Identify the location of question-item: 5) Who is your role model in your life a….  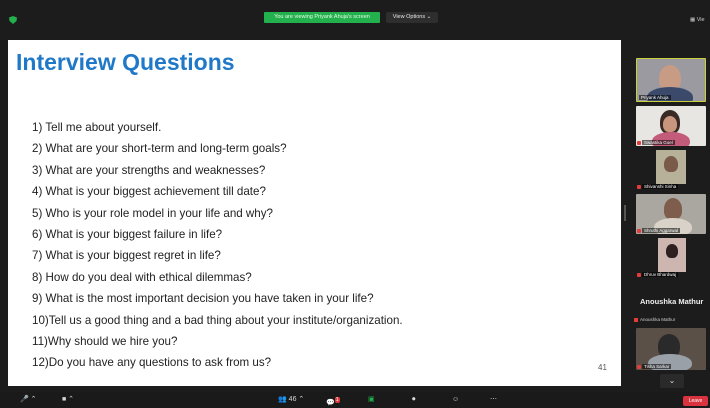
(153, 213).